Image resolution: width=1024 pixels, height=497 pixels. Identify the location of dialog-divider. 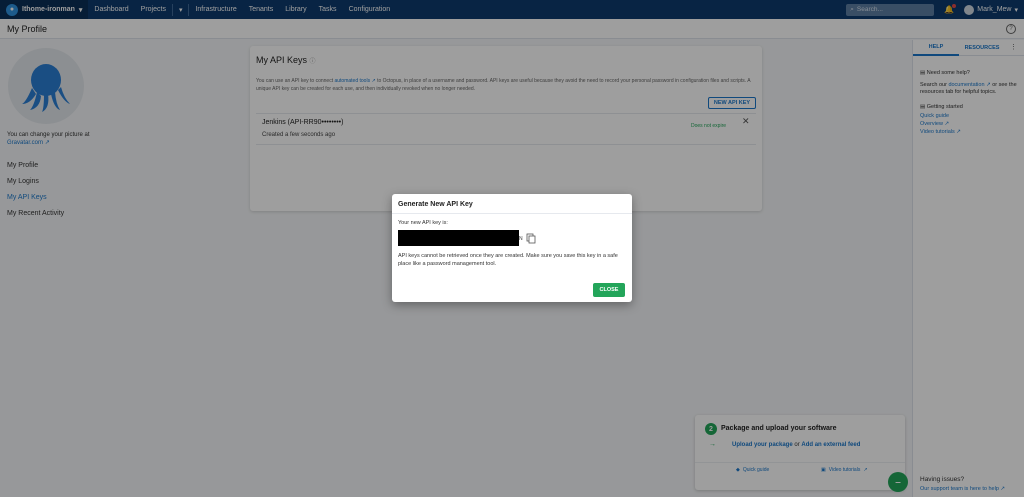
(512, 213).